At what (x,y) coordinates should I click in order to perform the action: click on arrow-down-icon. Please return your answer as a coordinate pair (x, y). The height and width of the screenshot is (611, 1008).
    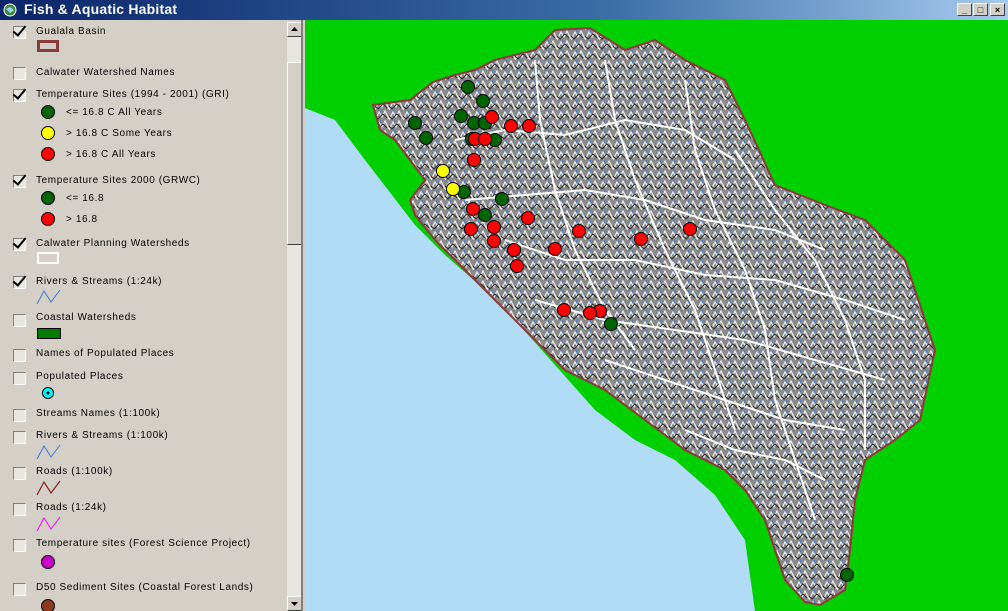
    Looking at the image, I should click on (294, 604).